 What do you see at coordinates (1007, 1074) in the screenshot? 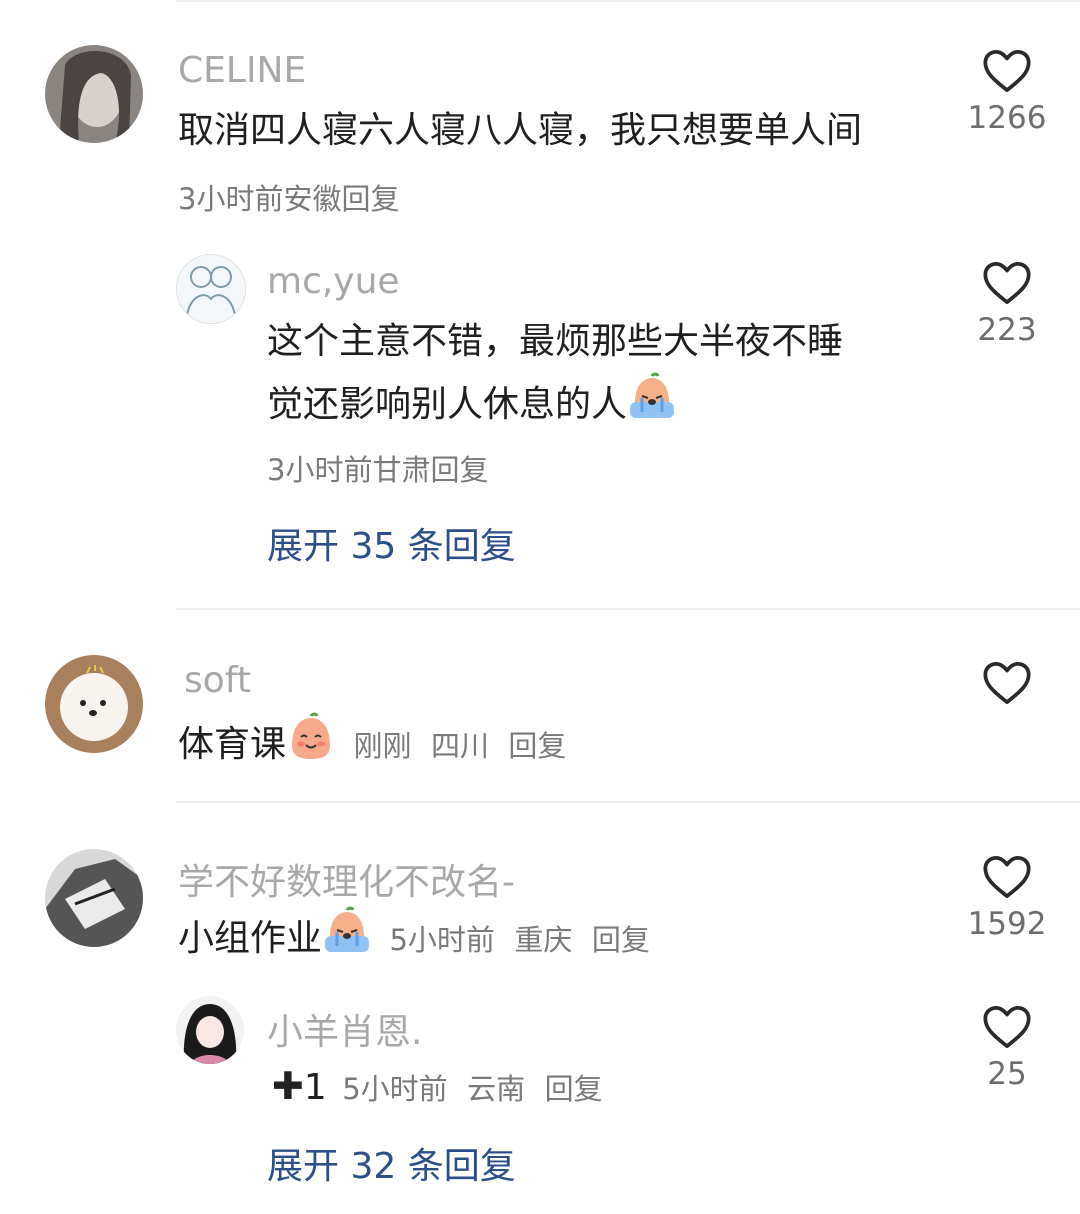
I see `like-count: 25` at bounding box center [1007, 1074].